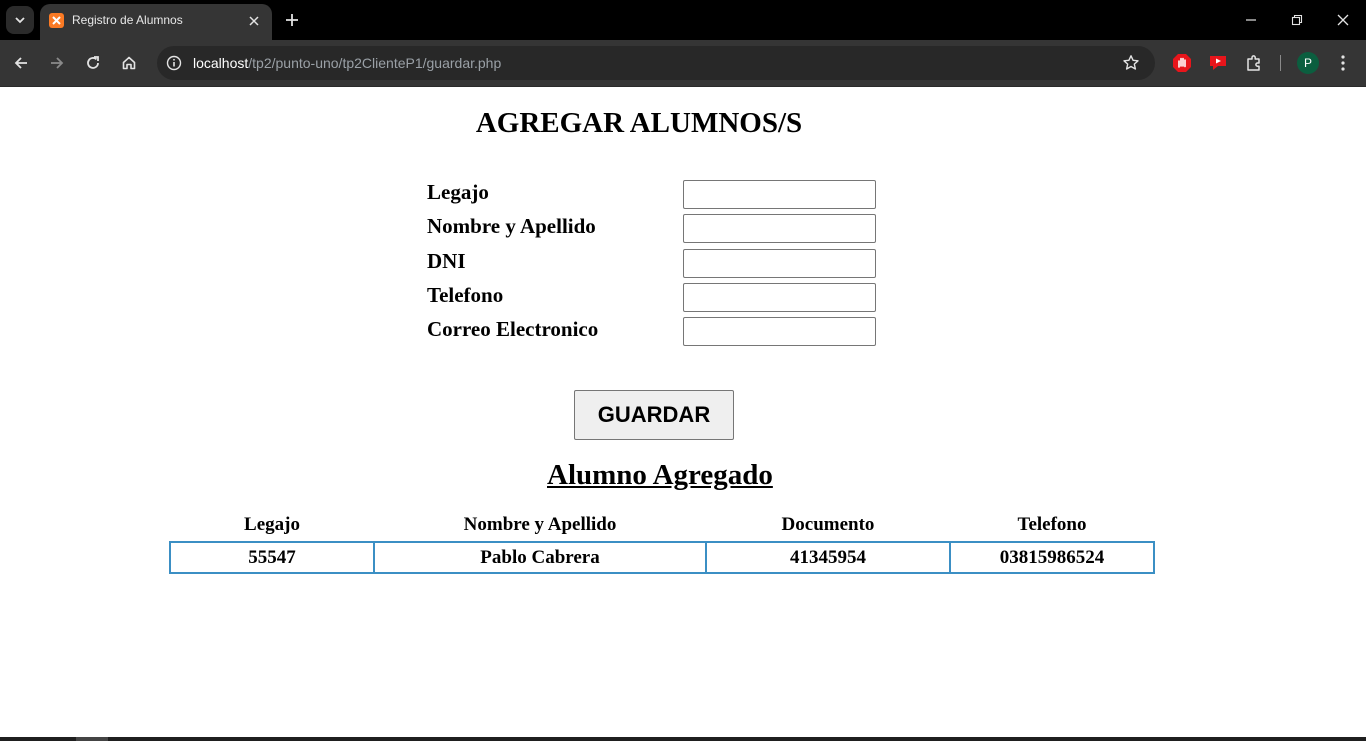  I want to click on back-arrow-icon, so click(20, 63).